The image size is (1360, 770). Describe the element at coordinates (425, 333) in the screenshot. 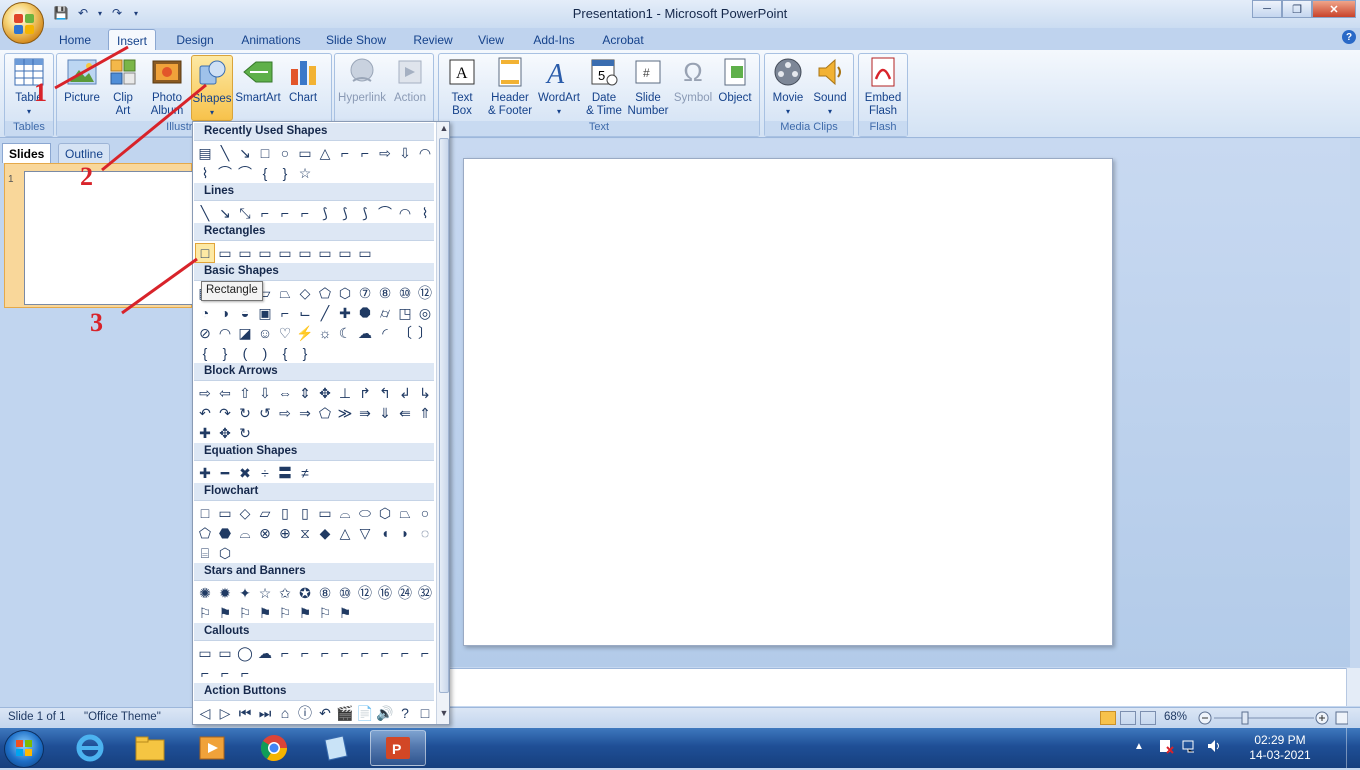

I see `basic-shape-35: 〕` at that location.